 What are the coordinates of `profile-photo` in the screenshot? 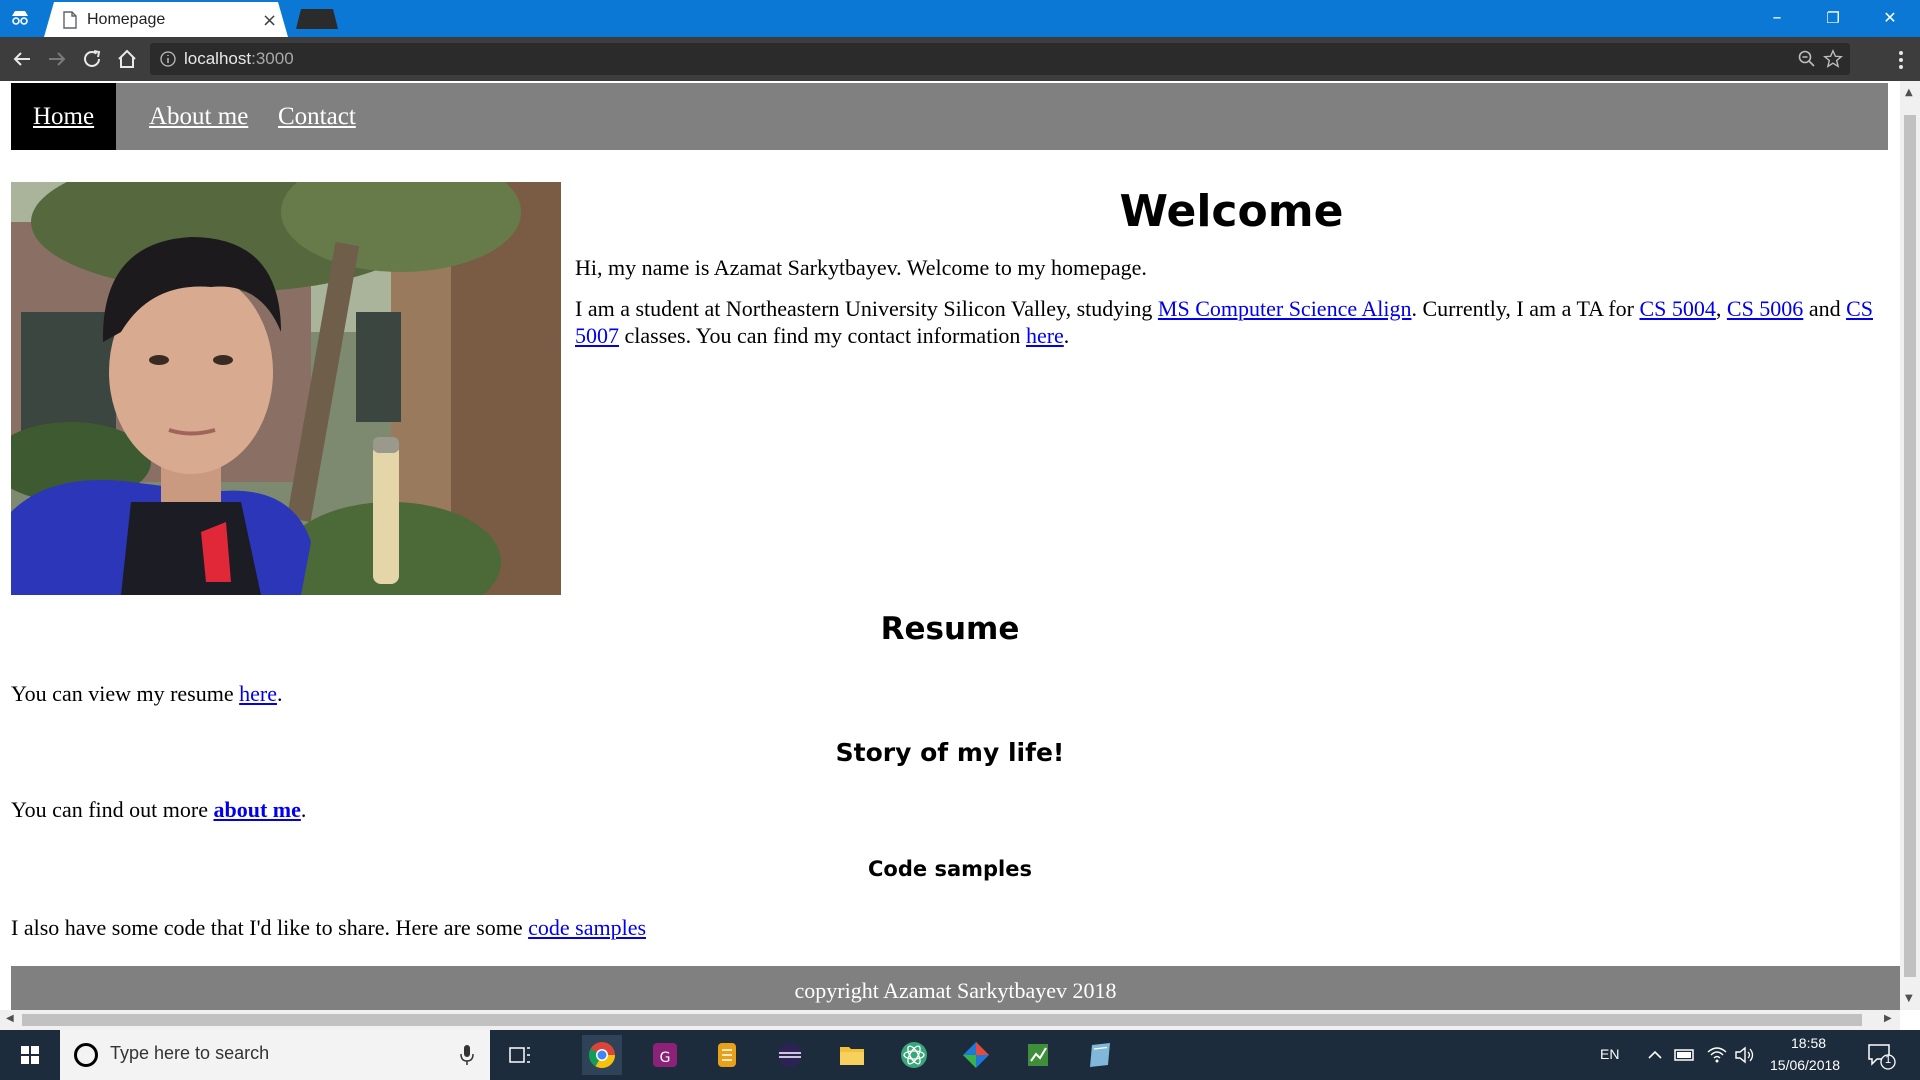 It's located at (286, 388).